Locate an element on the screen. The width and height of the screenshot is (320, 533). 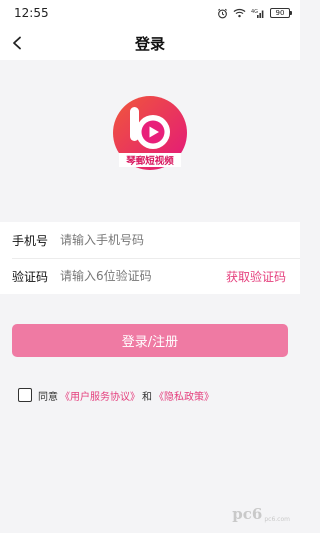
nav-bar: 登录 is located at coordinates (150, 43).